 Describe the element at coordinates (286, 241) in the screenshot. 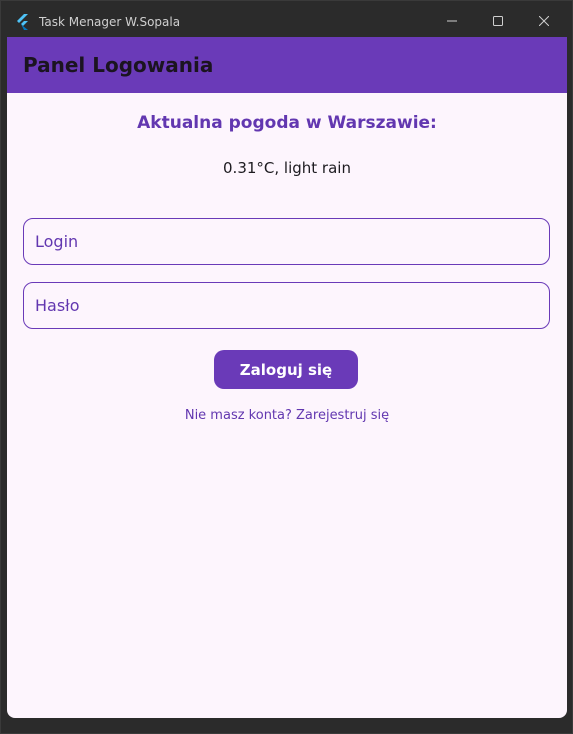

I see `login-field` at that location.